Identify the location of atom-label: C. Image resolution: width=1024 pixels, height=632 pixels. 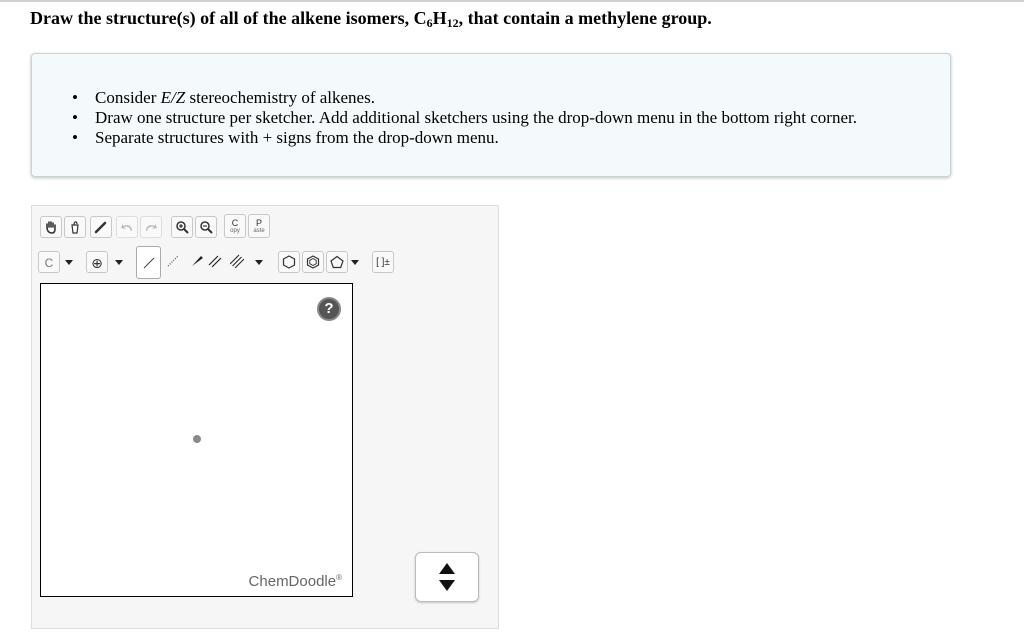
(49, 263).